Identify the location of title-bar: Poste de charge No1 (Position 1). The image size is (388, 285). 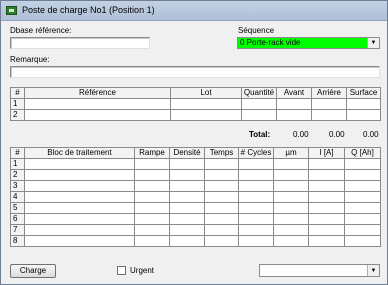
(194, 11).